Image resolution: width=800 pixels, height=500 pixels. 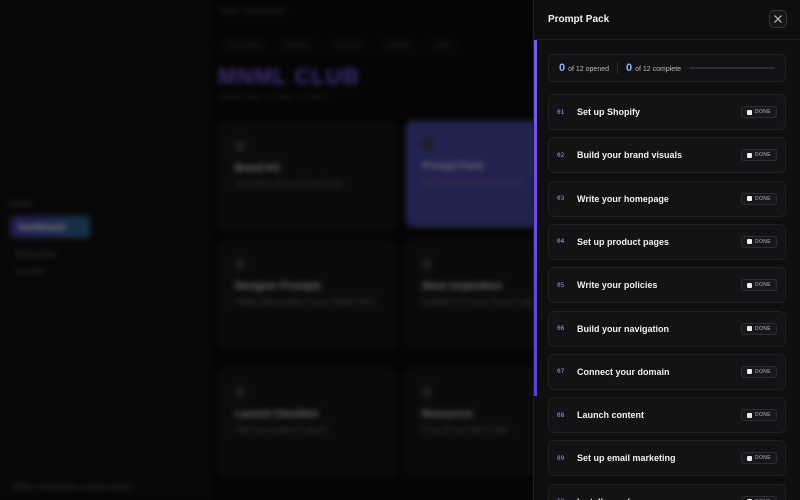 What do you see at coordinates (623, 198) in the screenshot?
I see `task-title: Write your homepage` at bounding box center [623, 198].